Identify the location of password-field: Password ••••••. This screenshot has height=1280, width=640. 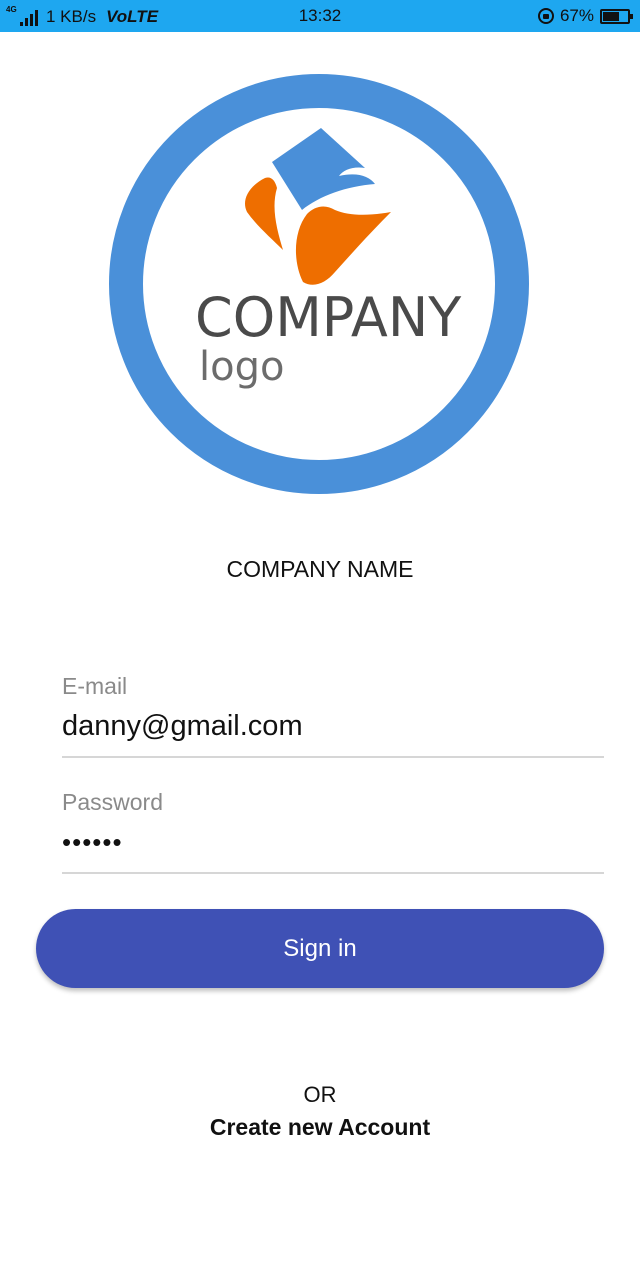
(333, 831).